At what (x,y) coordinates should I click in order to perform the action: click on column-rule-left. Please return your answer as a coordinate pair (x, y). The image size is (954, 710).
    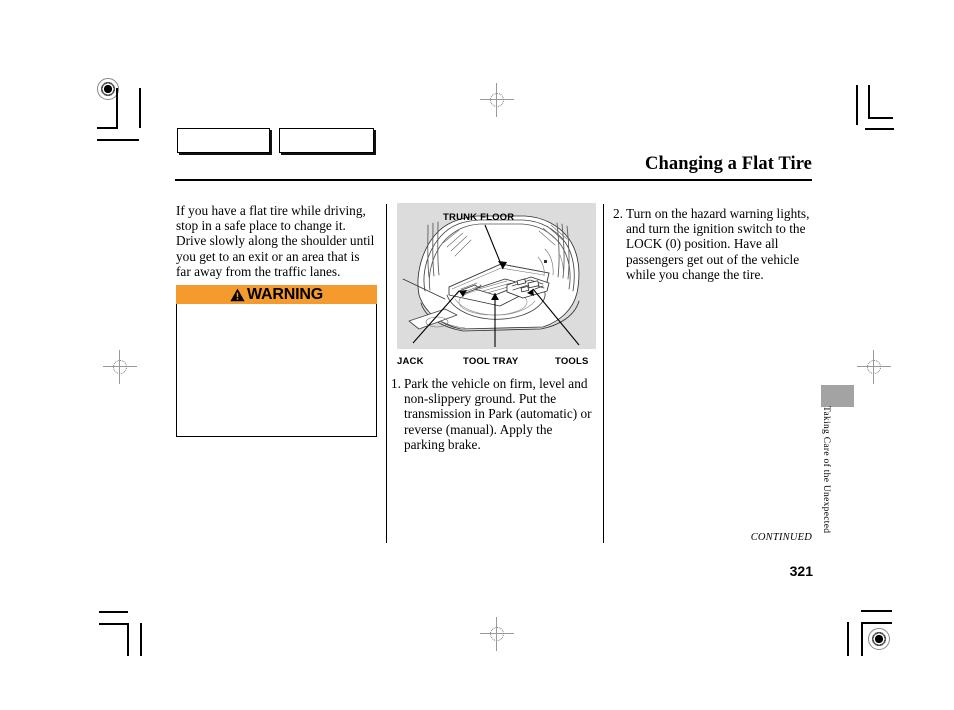
    Looking at the image, I should click on (386, 373).